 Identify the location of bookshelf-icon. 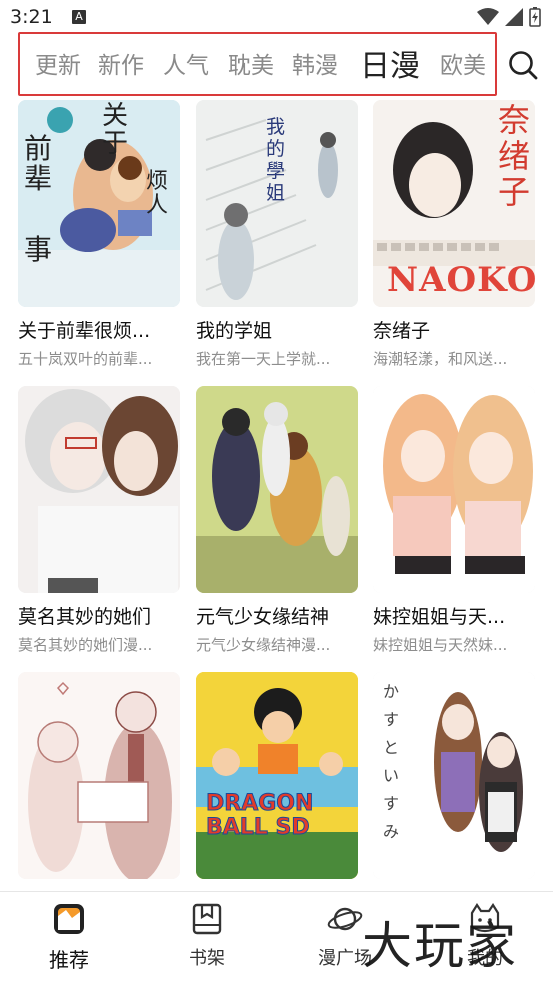
(207, 919).